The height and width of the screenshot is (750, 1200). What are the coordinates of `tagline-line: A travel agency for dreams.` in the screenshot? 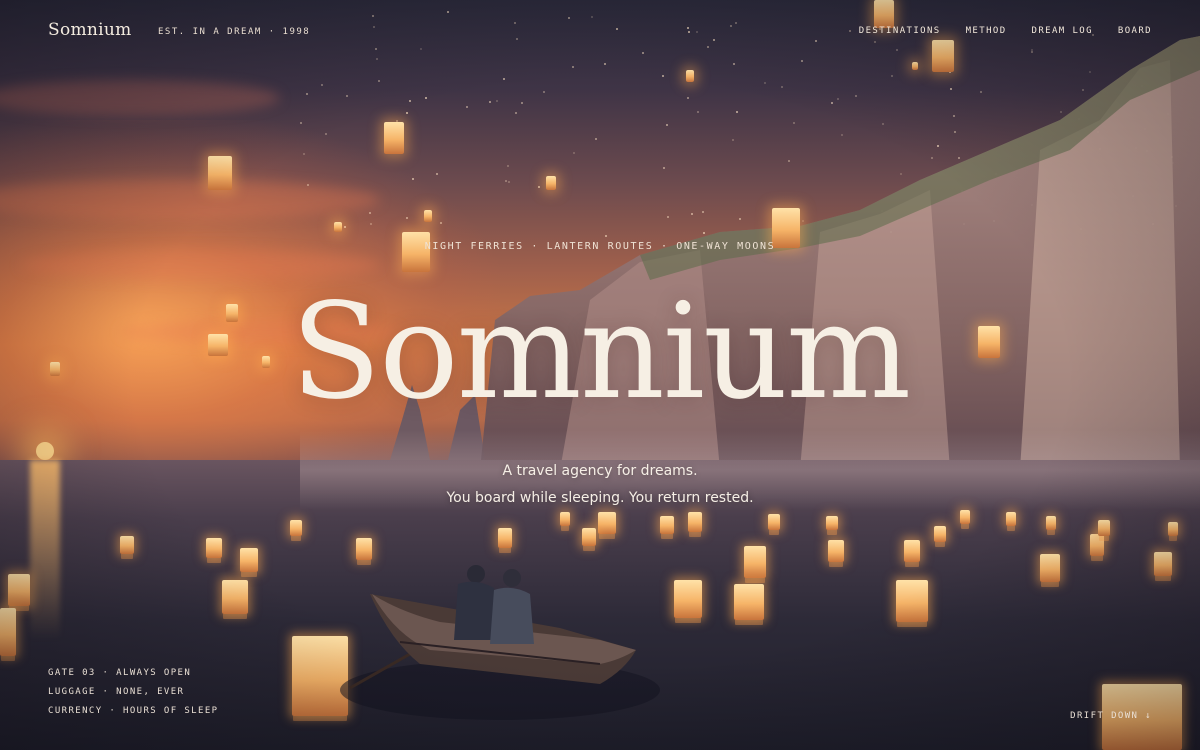 It's located at (600, 471).